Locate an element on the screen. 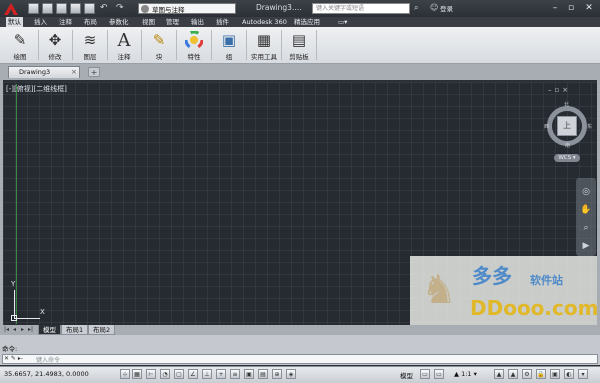  document-tab-drawing3: Drawing3 is located at coordinates (44, 72).